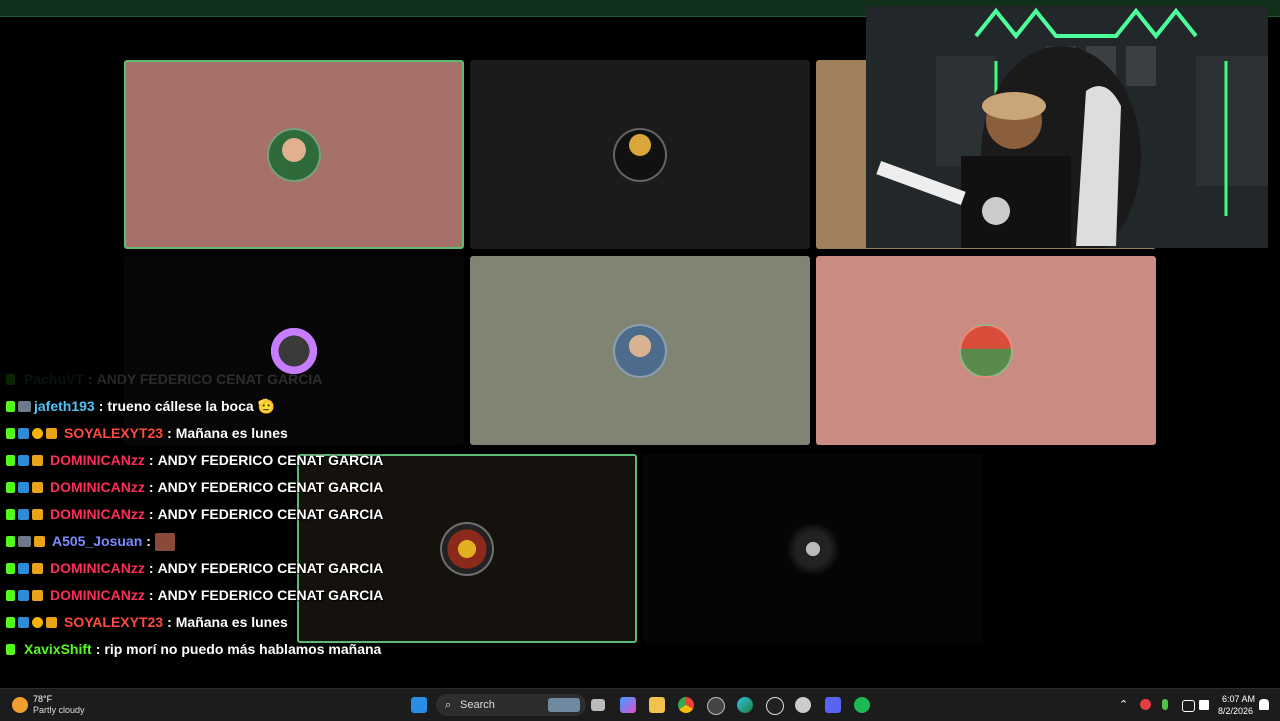 The height and width of the screenshot is (721, 1280). Describe the element at coordinates (1165, 704) in the screenshot. I see `microphone-icon` at that location.